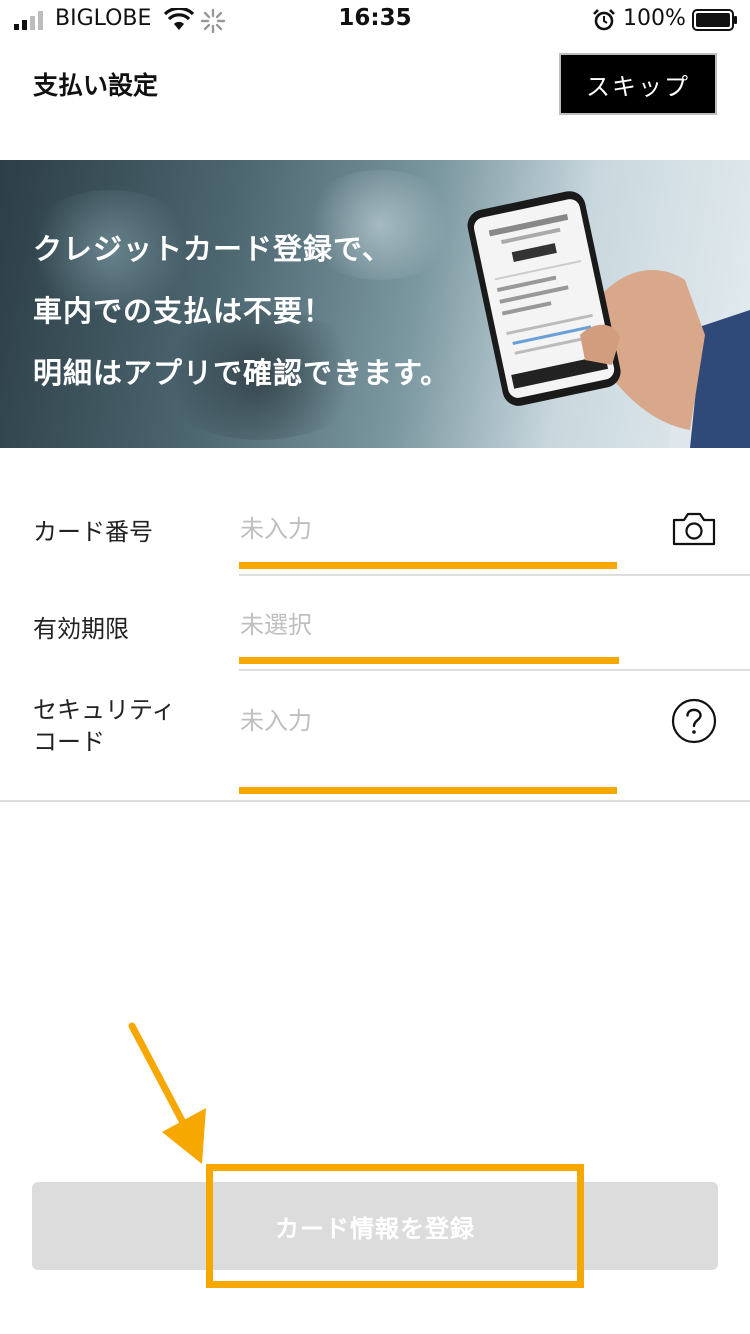  Describe the element at coordinates (604, 20) in the screenshot. I see `alarm-icon` at that location.